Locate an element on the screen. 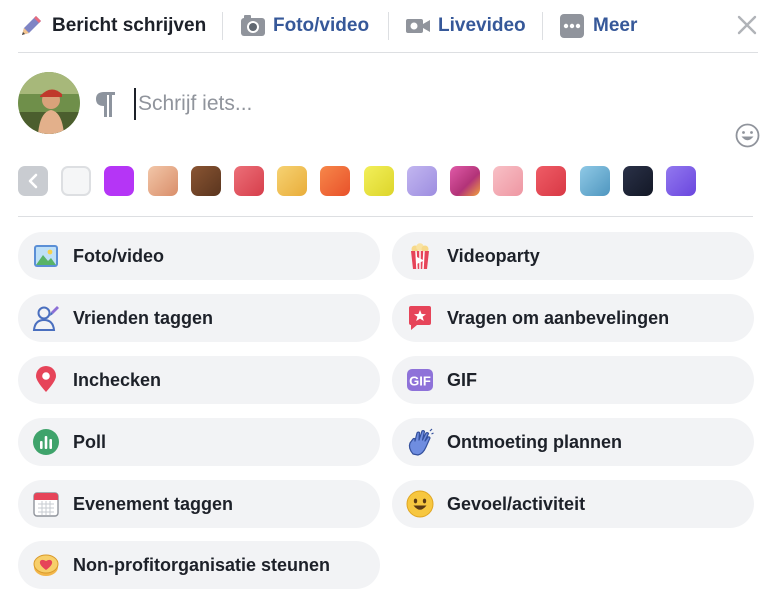  location-pin-icon is located at coordinates (46, 379).